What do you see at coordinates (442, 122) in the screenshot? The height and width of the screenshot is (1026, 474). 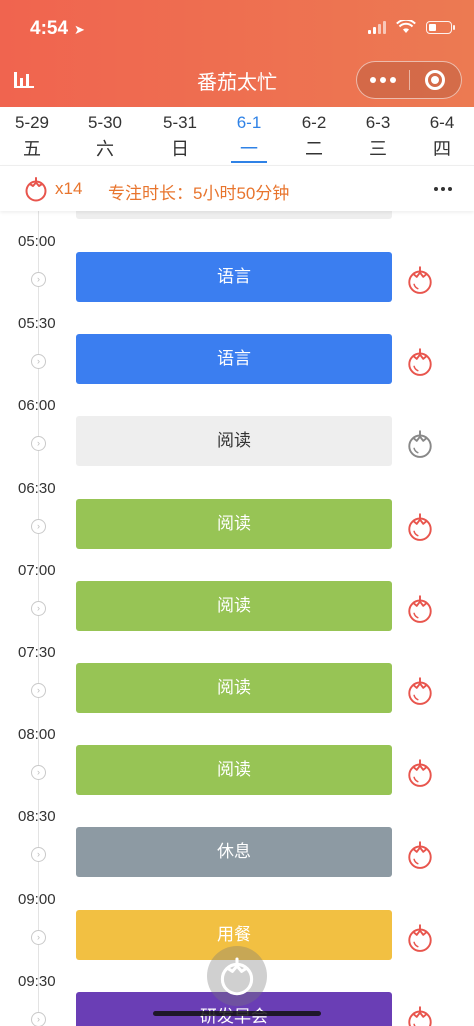 I see `day-date: 6-4` at bounding box center [442, 122].